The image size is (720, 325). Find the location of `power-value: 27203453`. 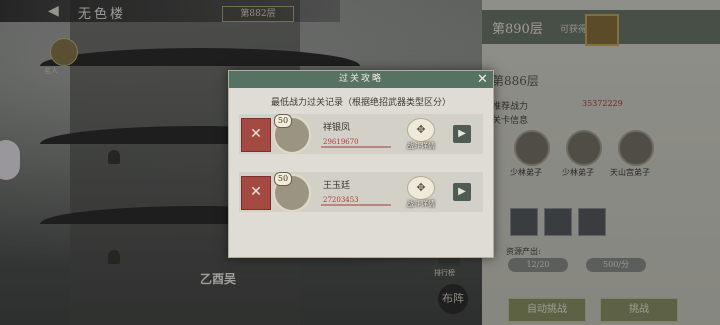

power-value: 27203453 is located at coordinates (341, 200).